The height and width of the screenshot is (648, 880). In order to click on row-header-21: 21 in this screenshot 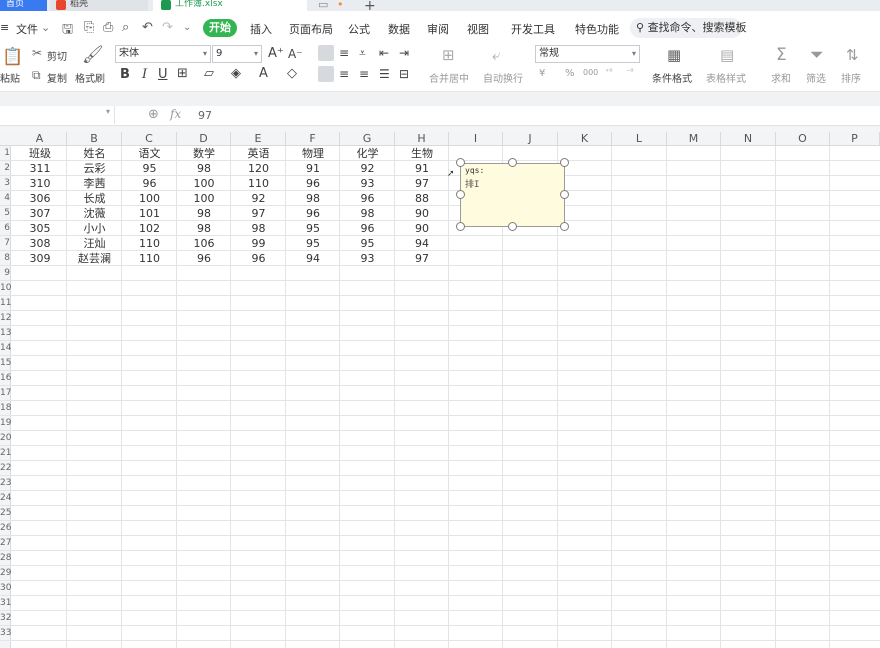, I will do `click(5, 453)`.